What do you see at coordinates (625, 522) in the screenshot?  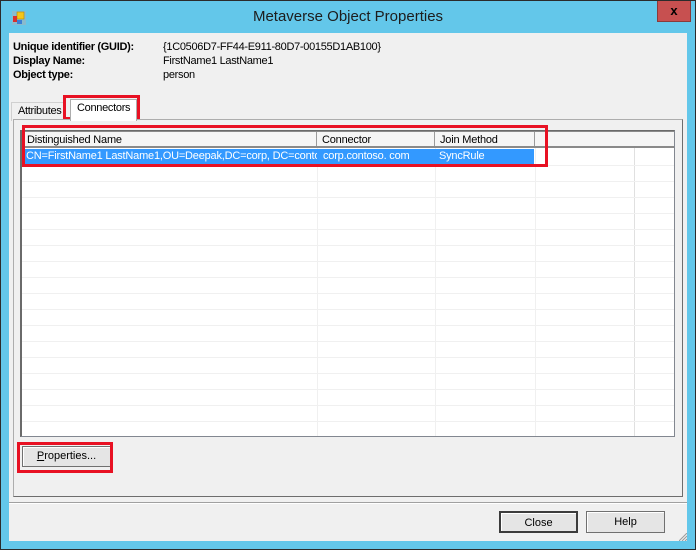 I see `help-button: Help` at bounding box center [625, 522].